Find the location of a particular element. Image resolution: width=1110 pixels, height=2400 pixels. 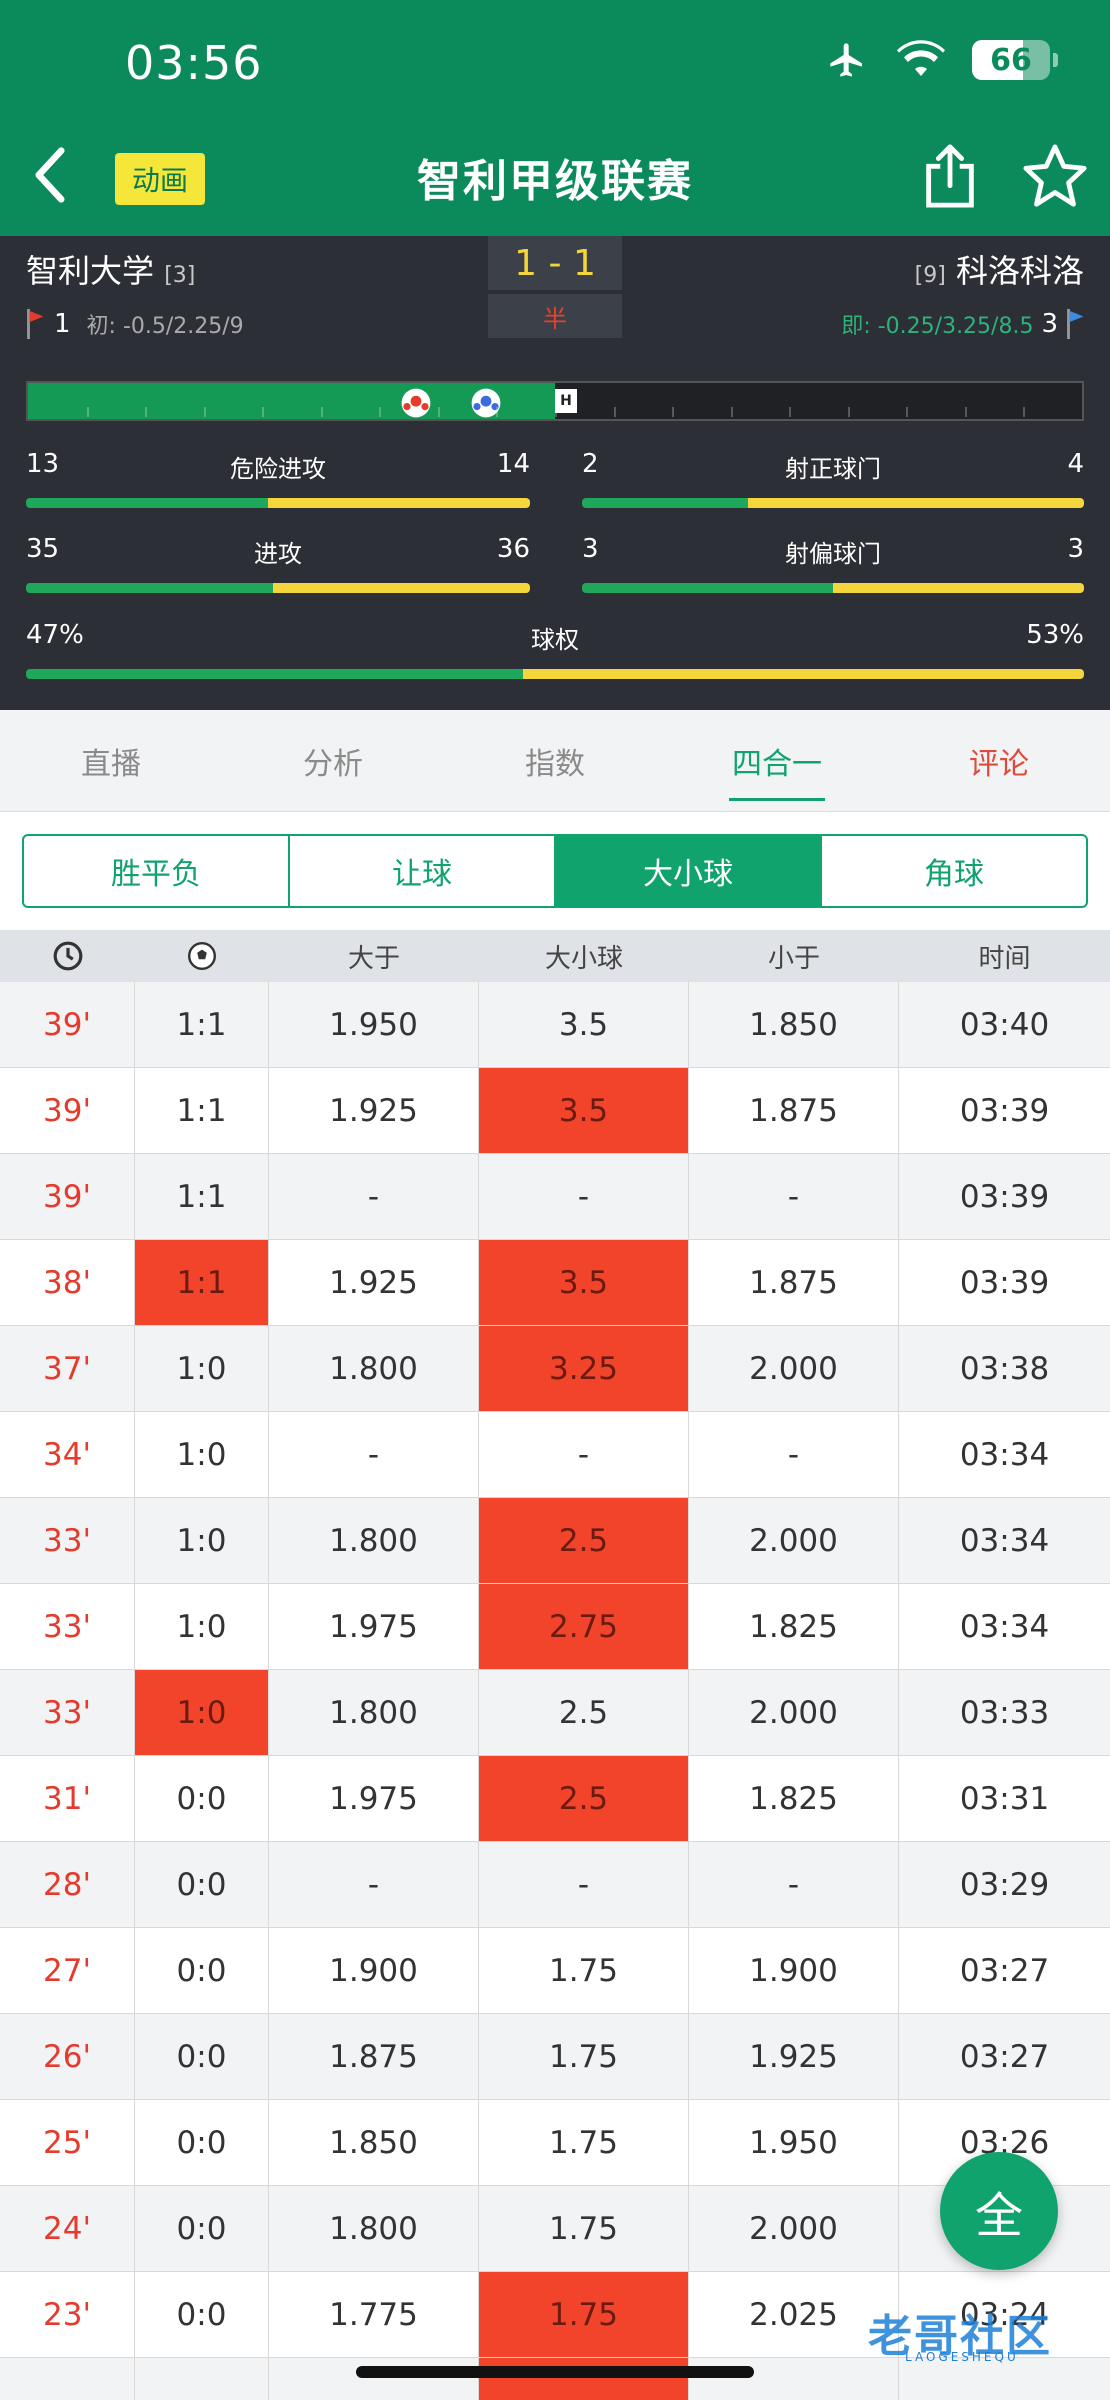

header-score is located at coordinates (202, 956).